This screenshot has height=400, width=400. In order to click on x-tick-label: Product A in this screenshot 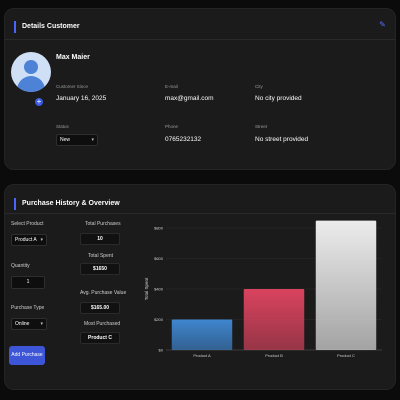, I will do `click(202, 355)`.